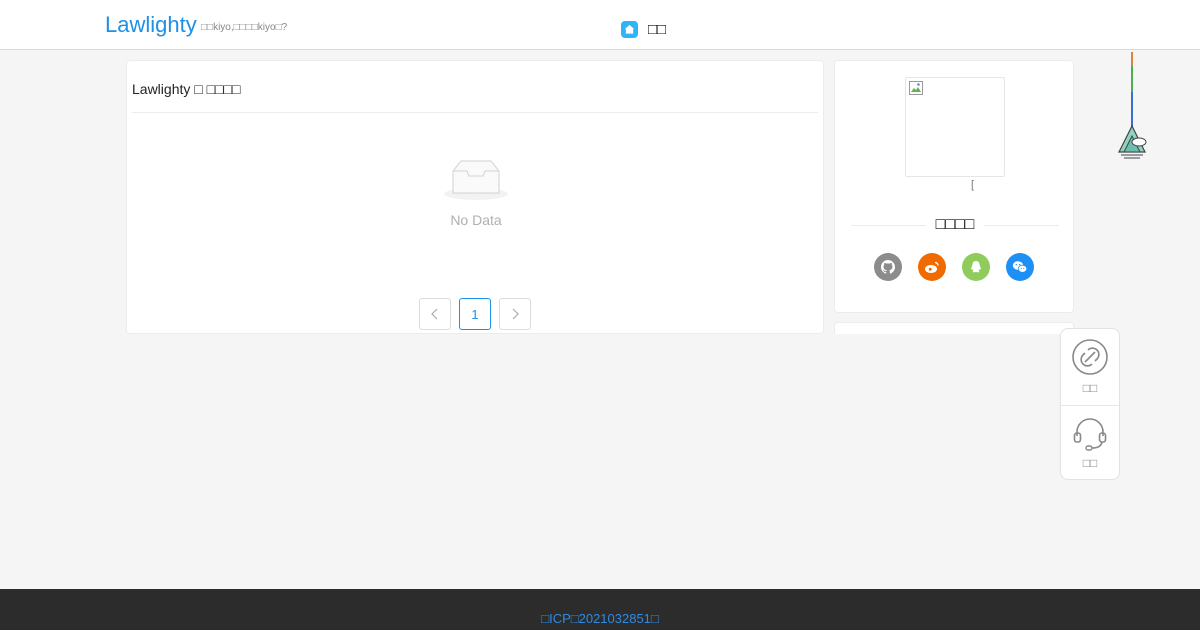  I want to click on page-title: Lawlighty □ □□□□, so click(186, 89).